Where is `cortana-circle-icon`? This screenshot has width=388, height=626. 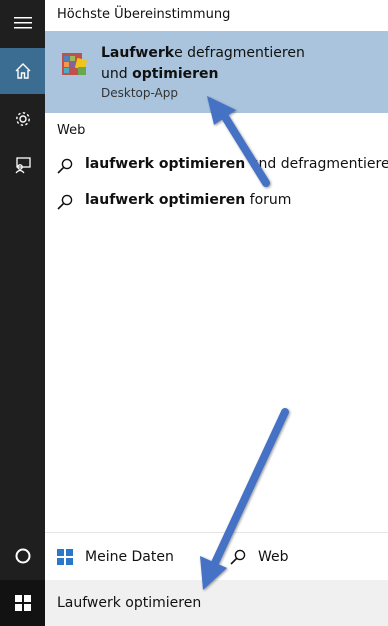 cortana-circle-icon is located at coordinates (22, 556).